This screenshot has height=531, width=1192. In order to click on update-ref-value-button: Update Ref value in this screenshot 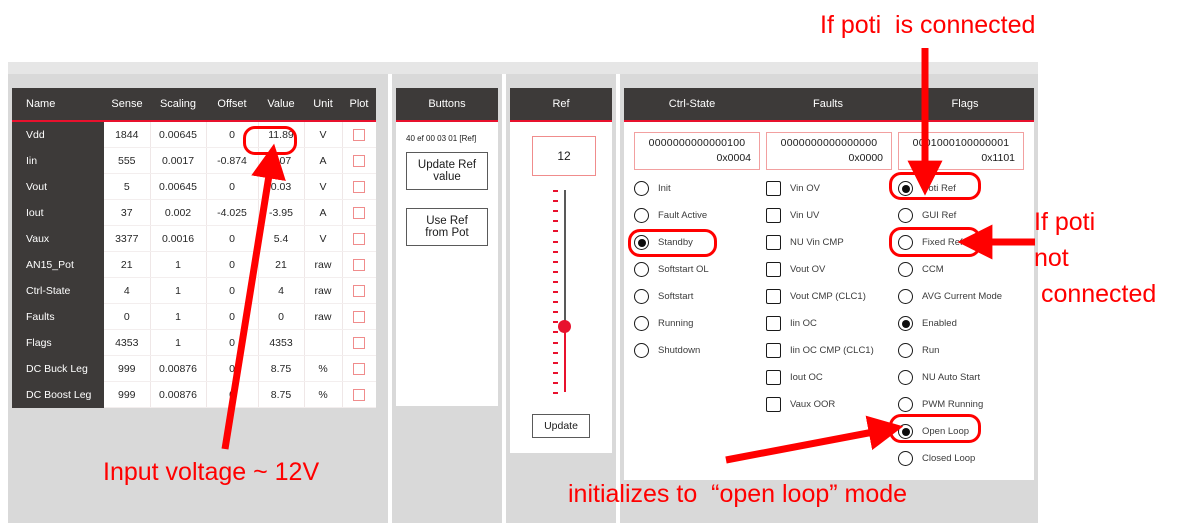, I will do `click(447, 171)`.